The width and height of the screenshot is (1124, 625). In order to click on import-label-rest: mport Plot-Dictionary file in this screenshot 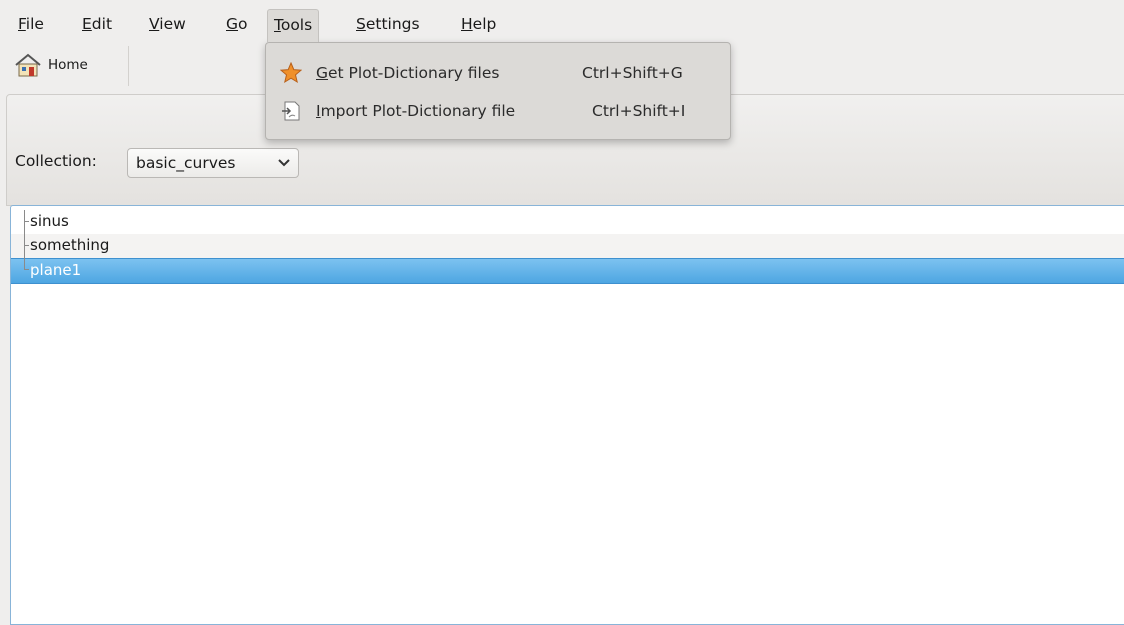, I will do `click(418, 111)`.